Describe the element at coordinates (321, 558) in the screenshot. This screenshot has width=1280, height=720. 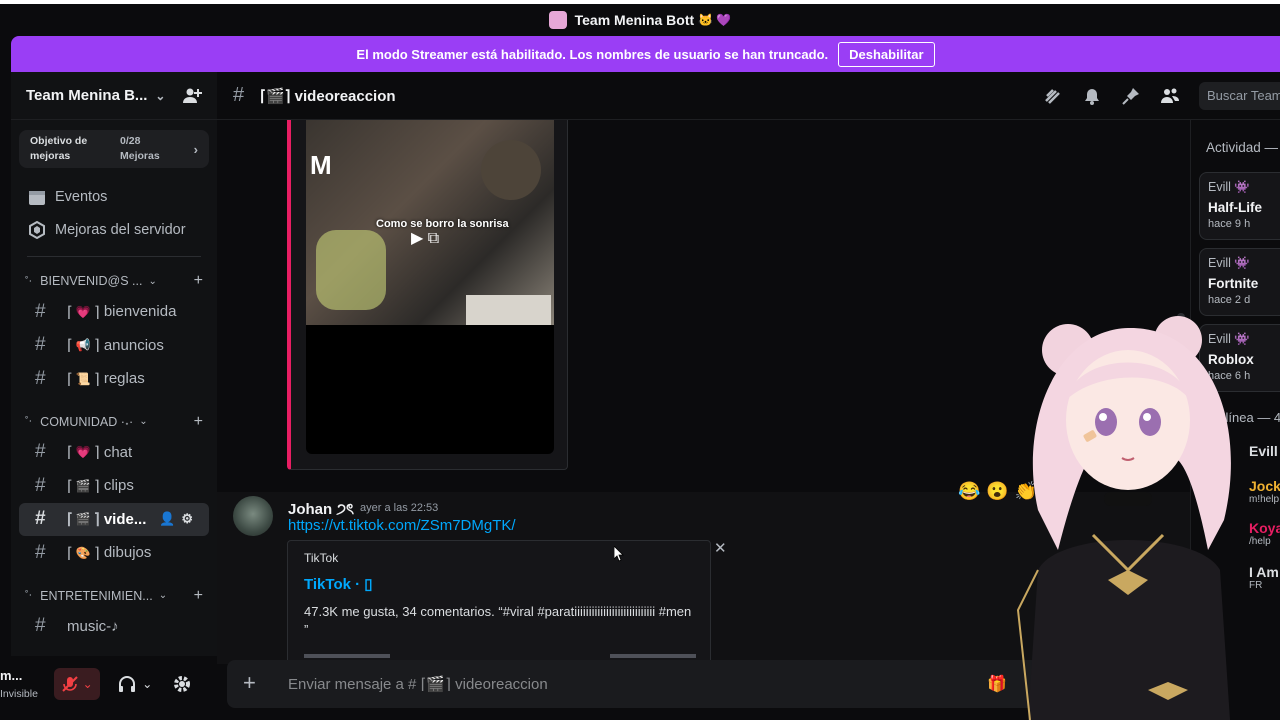
I see `embed-provider: TikTok` at that location.